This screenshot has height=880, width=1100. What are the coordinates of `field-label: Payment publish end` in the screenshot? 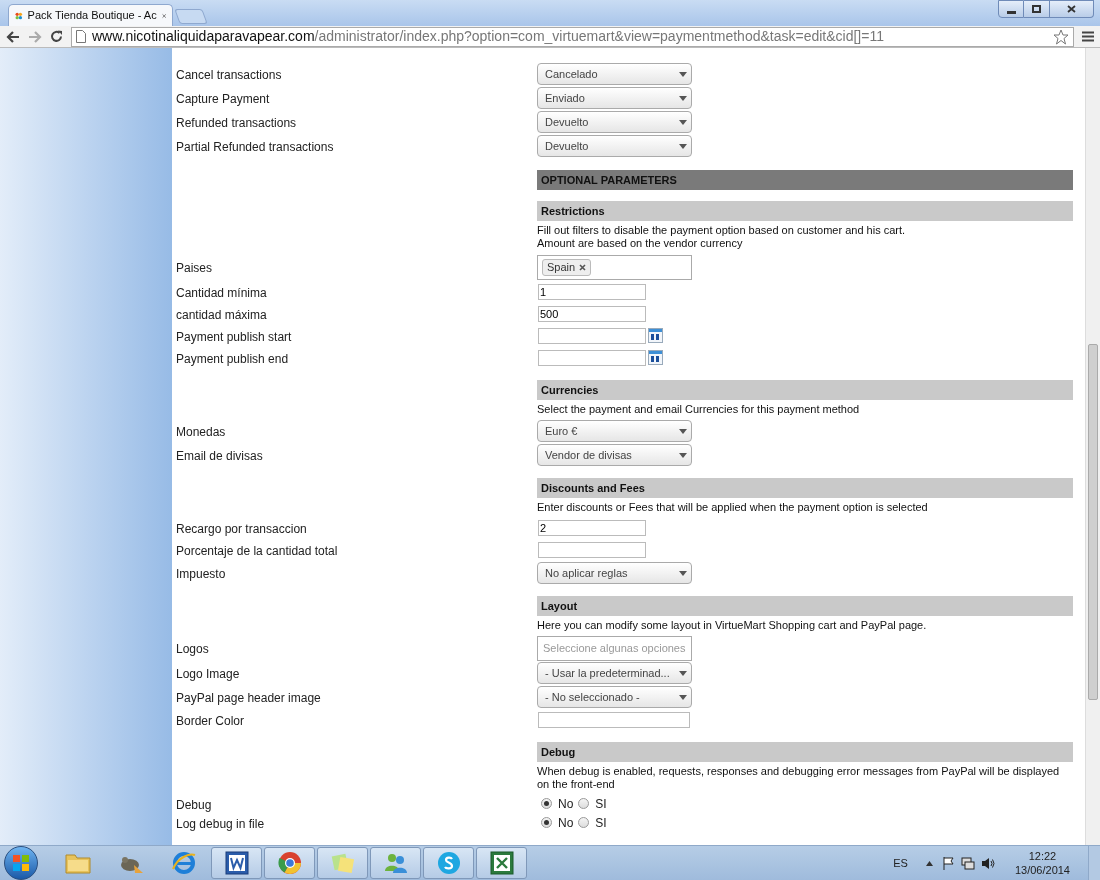 It's located at (232, 359).